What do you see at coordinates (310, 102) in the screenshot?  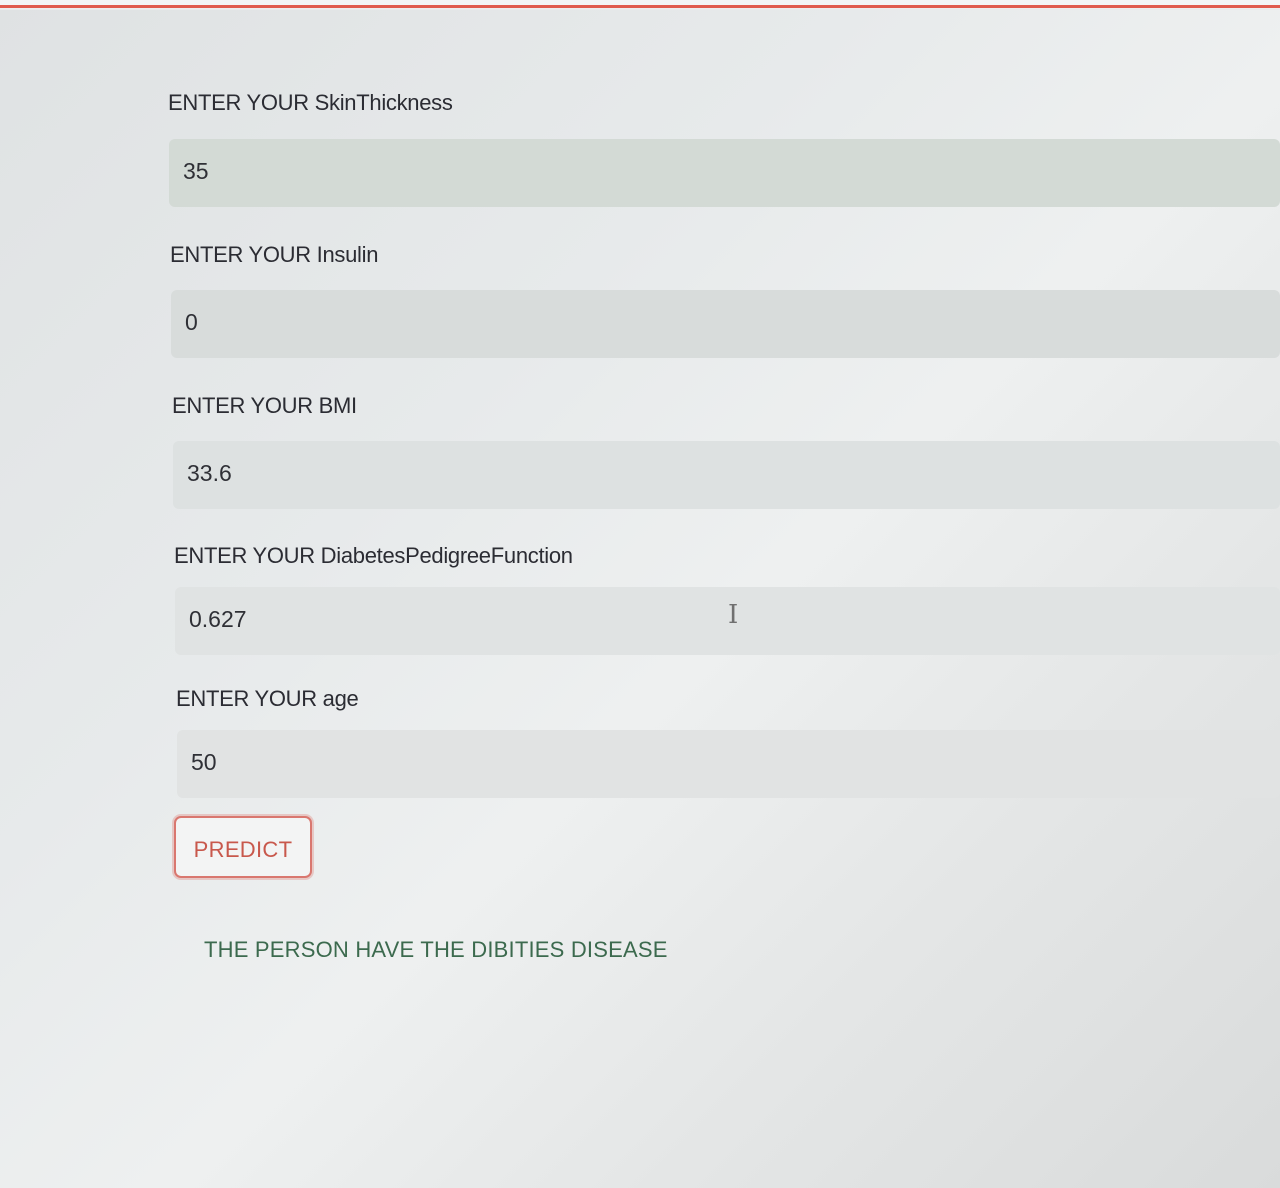 I see `skinthickness-label: ENTER YOUR SkinThickness` at bounding box center [310, 102].